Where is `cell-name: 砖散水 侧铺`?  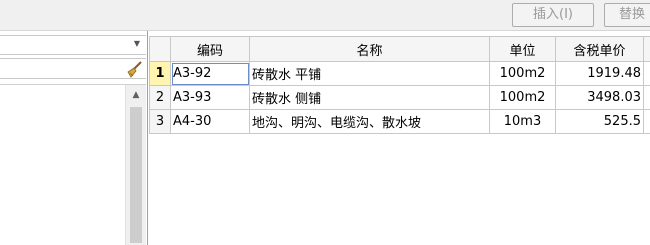 cell-name: 砖散水 侧铺 is located at coordinates (369, 97).